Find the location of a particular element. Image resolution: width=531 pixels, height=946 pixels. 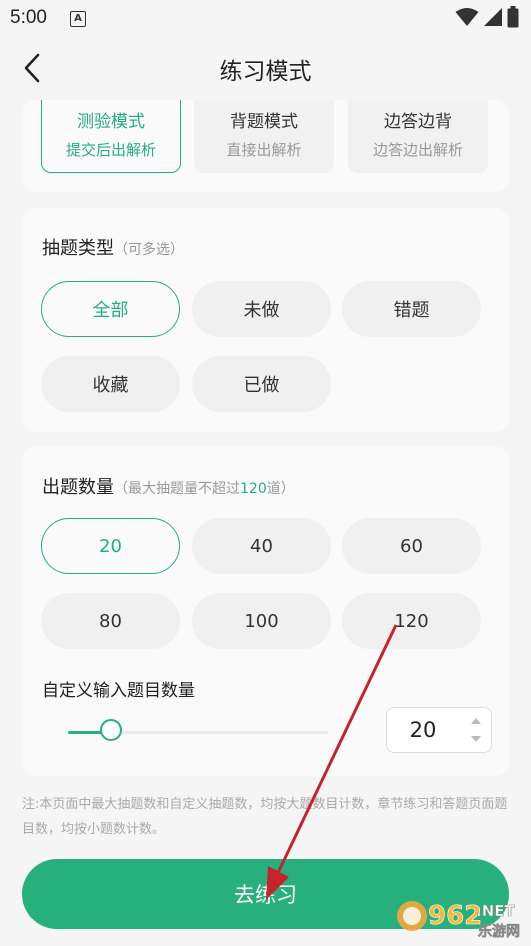

question-count-title: 出题数量 is located at coordinates (78, 487).